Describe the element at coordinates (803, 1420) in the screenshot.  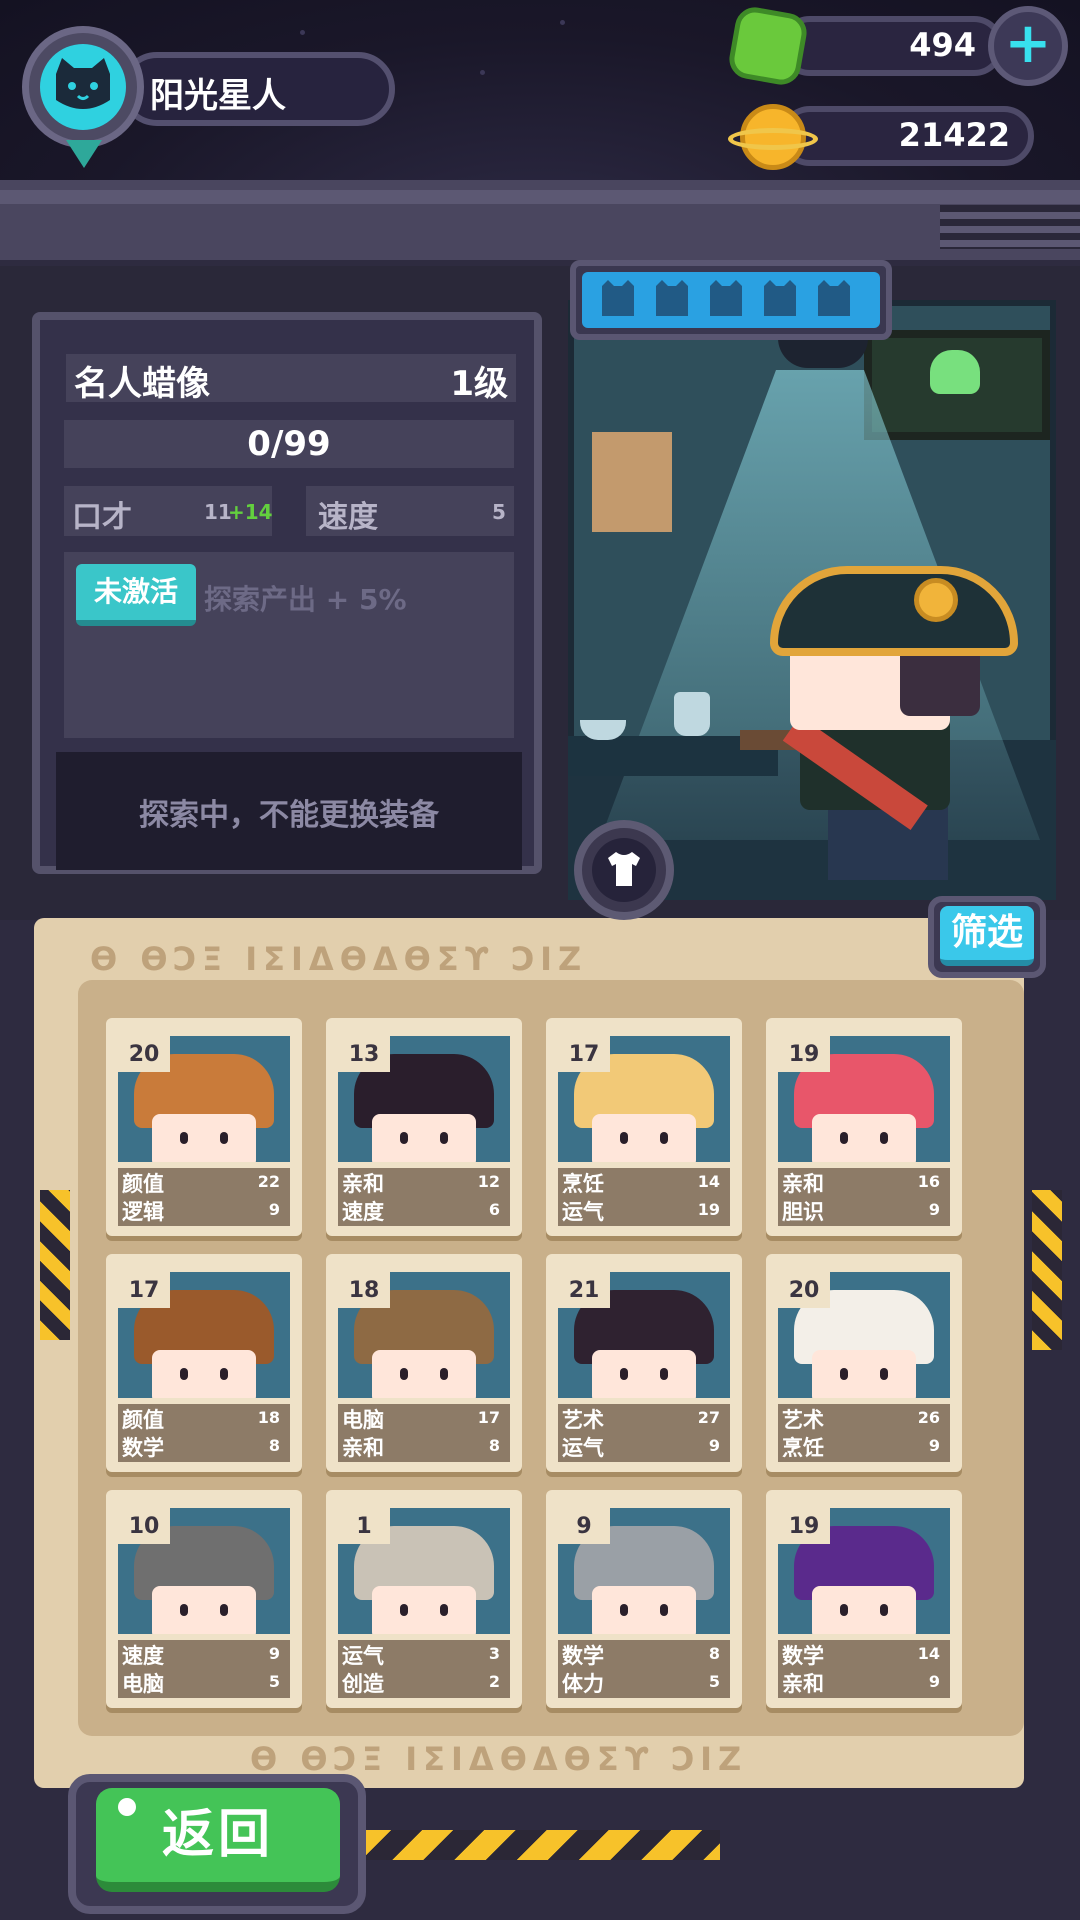
I see `card-stat-label: 艺术` at that location.